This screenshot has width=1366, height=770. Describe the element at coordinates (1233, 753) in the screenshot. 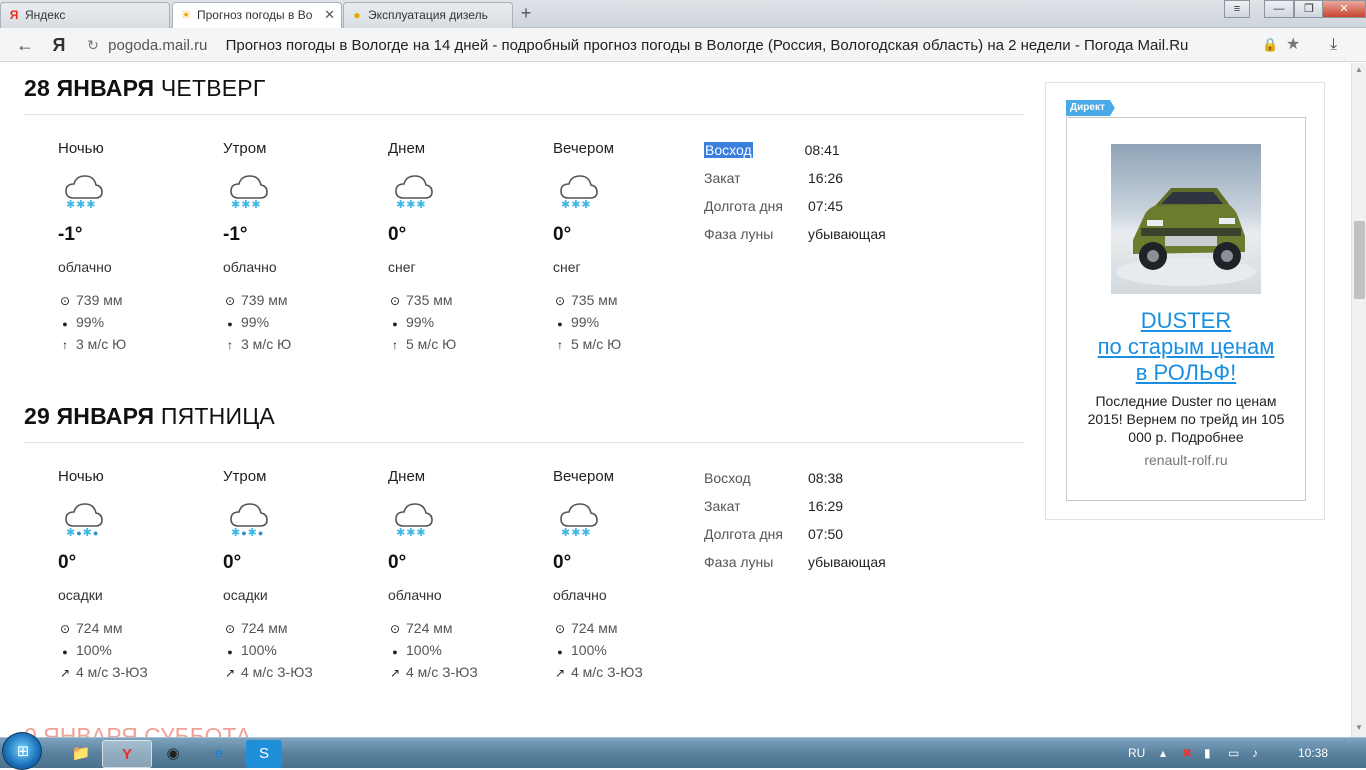

I see `tray-battery-icon: ▭` at that location.